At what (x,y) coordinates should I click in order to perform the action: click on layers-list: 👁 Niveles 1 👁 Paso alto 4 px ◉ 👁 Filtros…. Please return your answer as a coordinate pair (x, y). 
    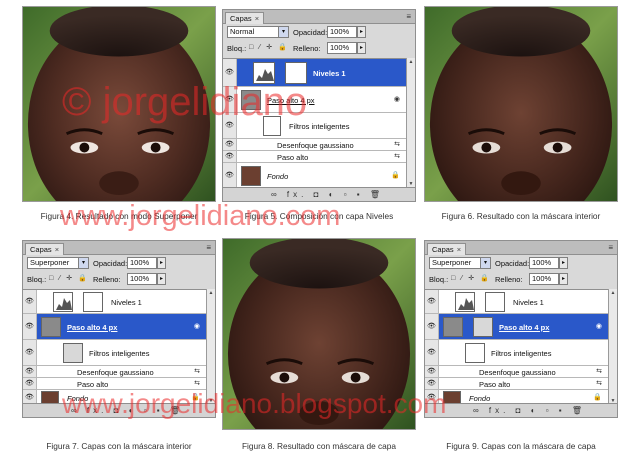
    Looking at the image, I should click on (314, 123).